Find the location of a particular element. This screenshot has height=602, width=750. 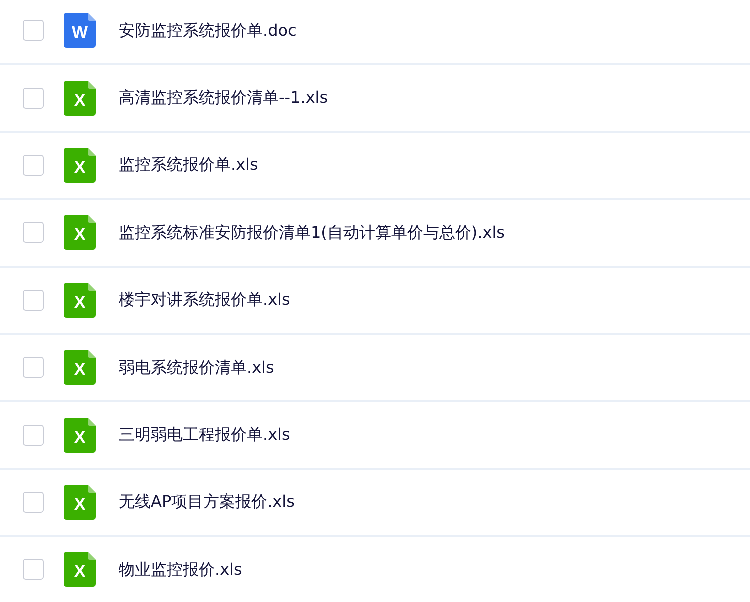

document-icon: W is located at coordinates (80, 30).